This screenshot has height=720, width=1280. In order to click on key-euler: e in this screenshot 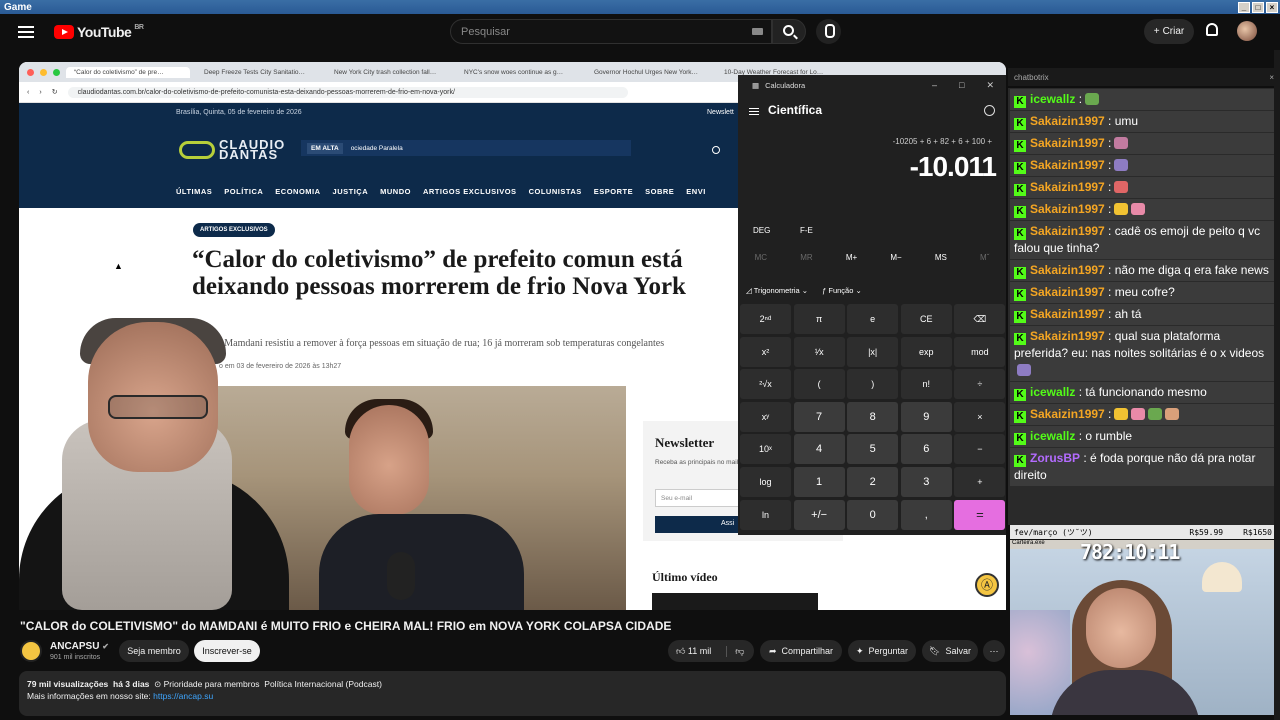, I will do `click(873, 319)`.